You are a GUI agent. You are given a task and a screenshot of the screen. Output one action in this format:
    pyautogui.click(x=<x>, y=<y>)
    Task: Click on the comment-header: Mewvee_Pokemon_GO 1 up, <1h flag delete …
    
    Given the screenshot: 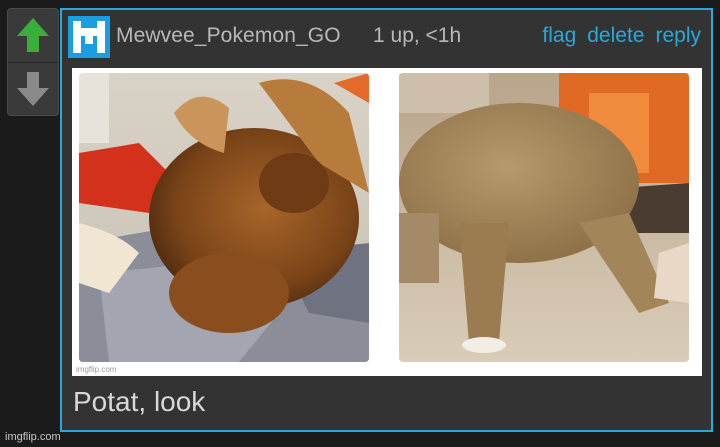 What is the action you would take?
    pyautogui.click(x=386, y=36)
    